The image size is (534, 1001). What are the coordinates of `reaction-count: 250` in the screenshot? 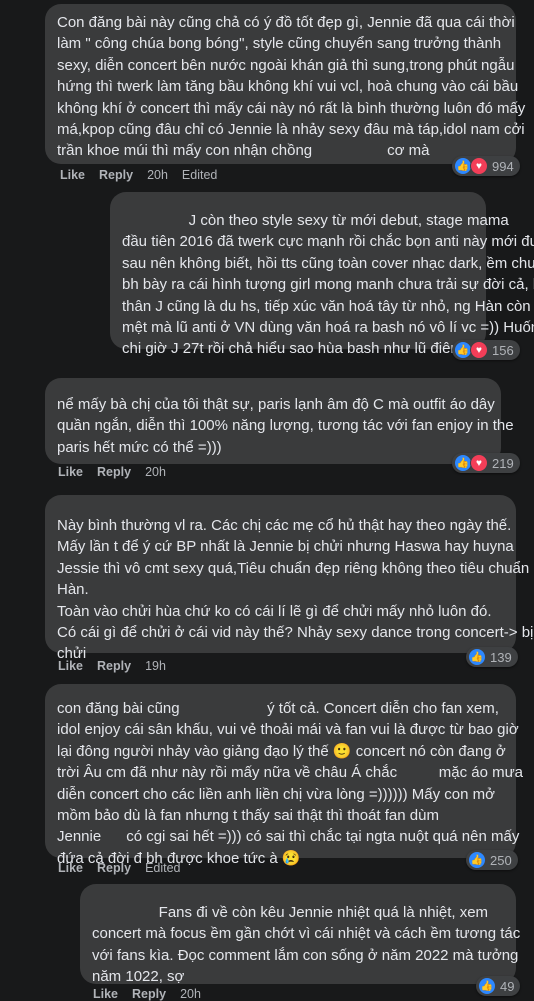 It's located at (501, 860).